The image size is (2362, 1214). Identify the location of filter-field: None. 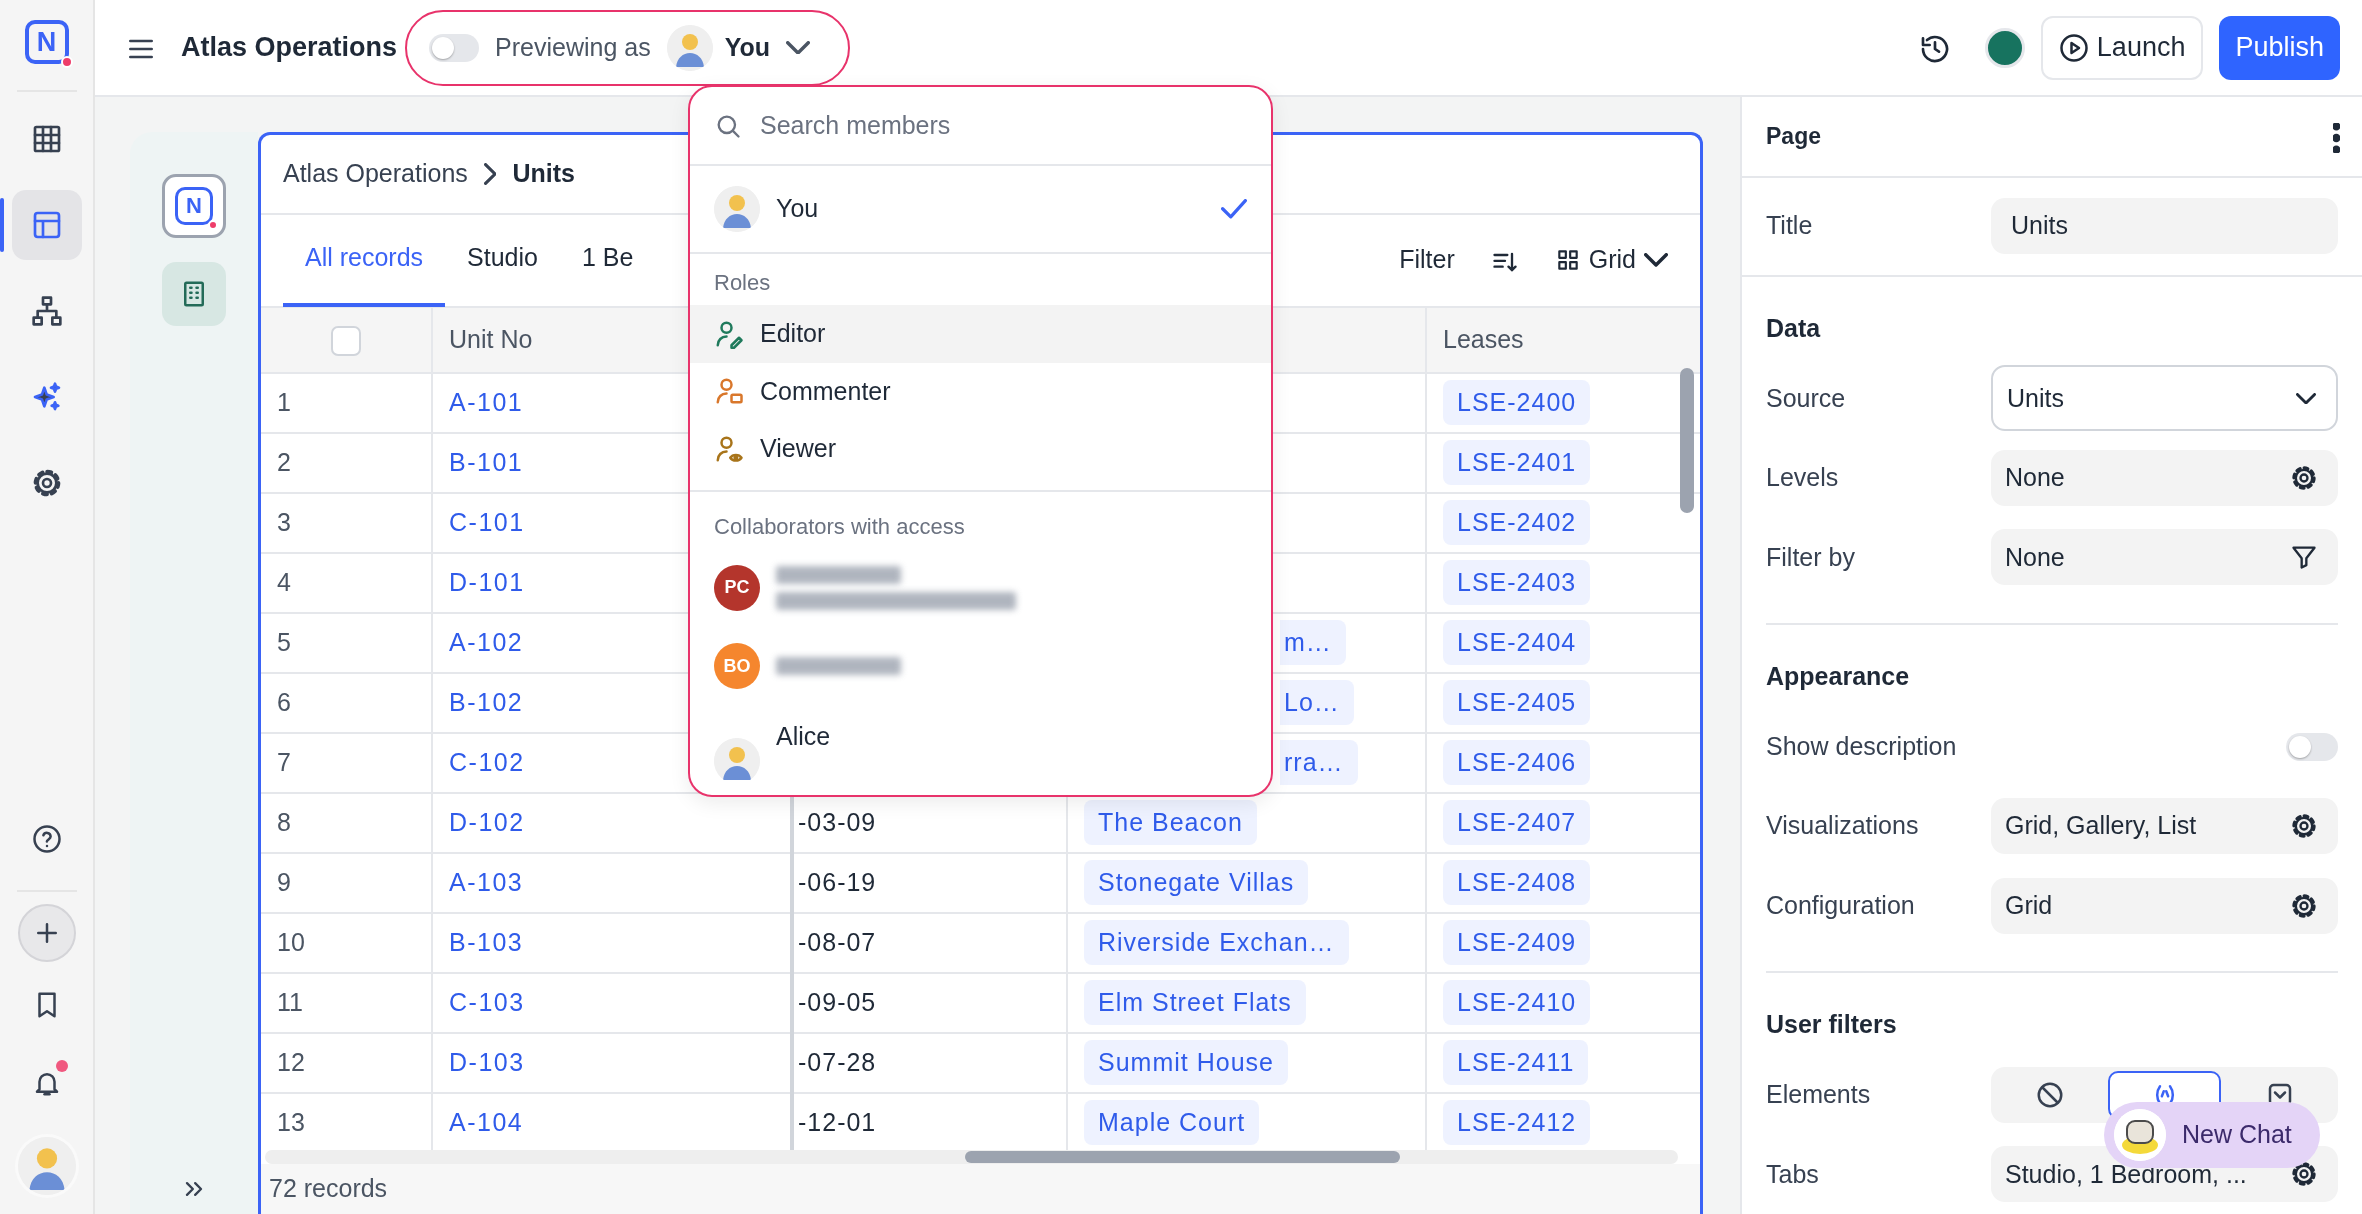
(2164, 557).